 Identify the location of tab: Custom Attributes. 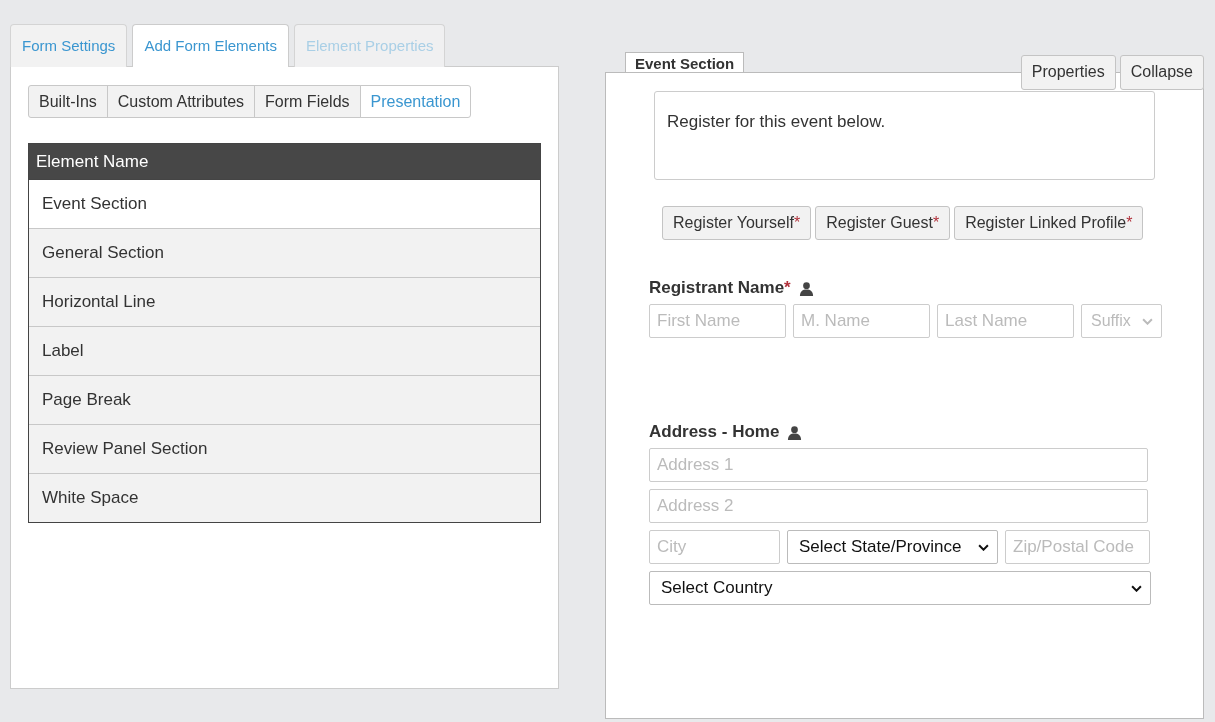
(181, 101).